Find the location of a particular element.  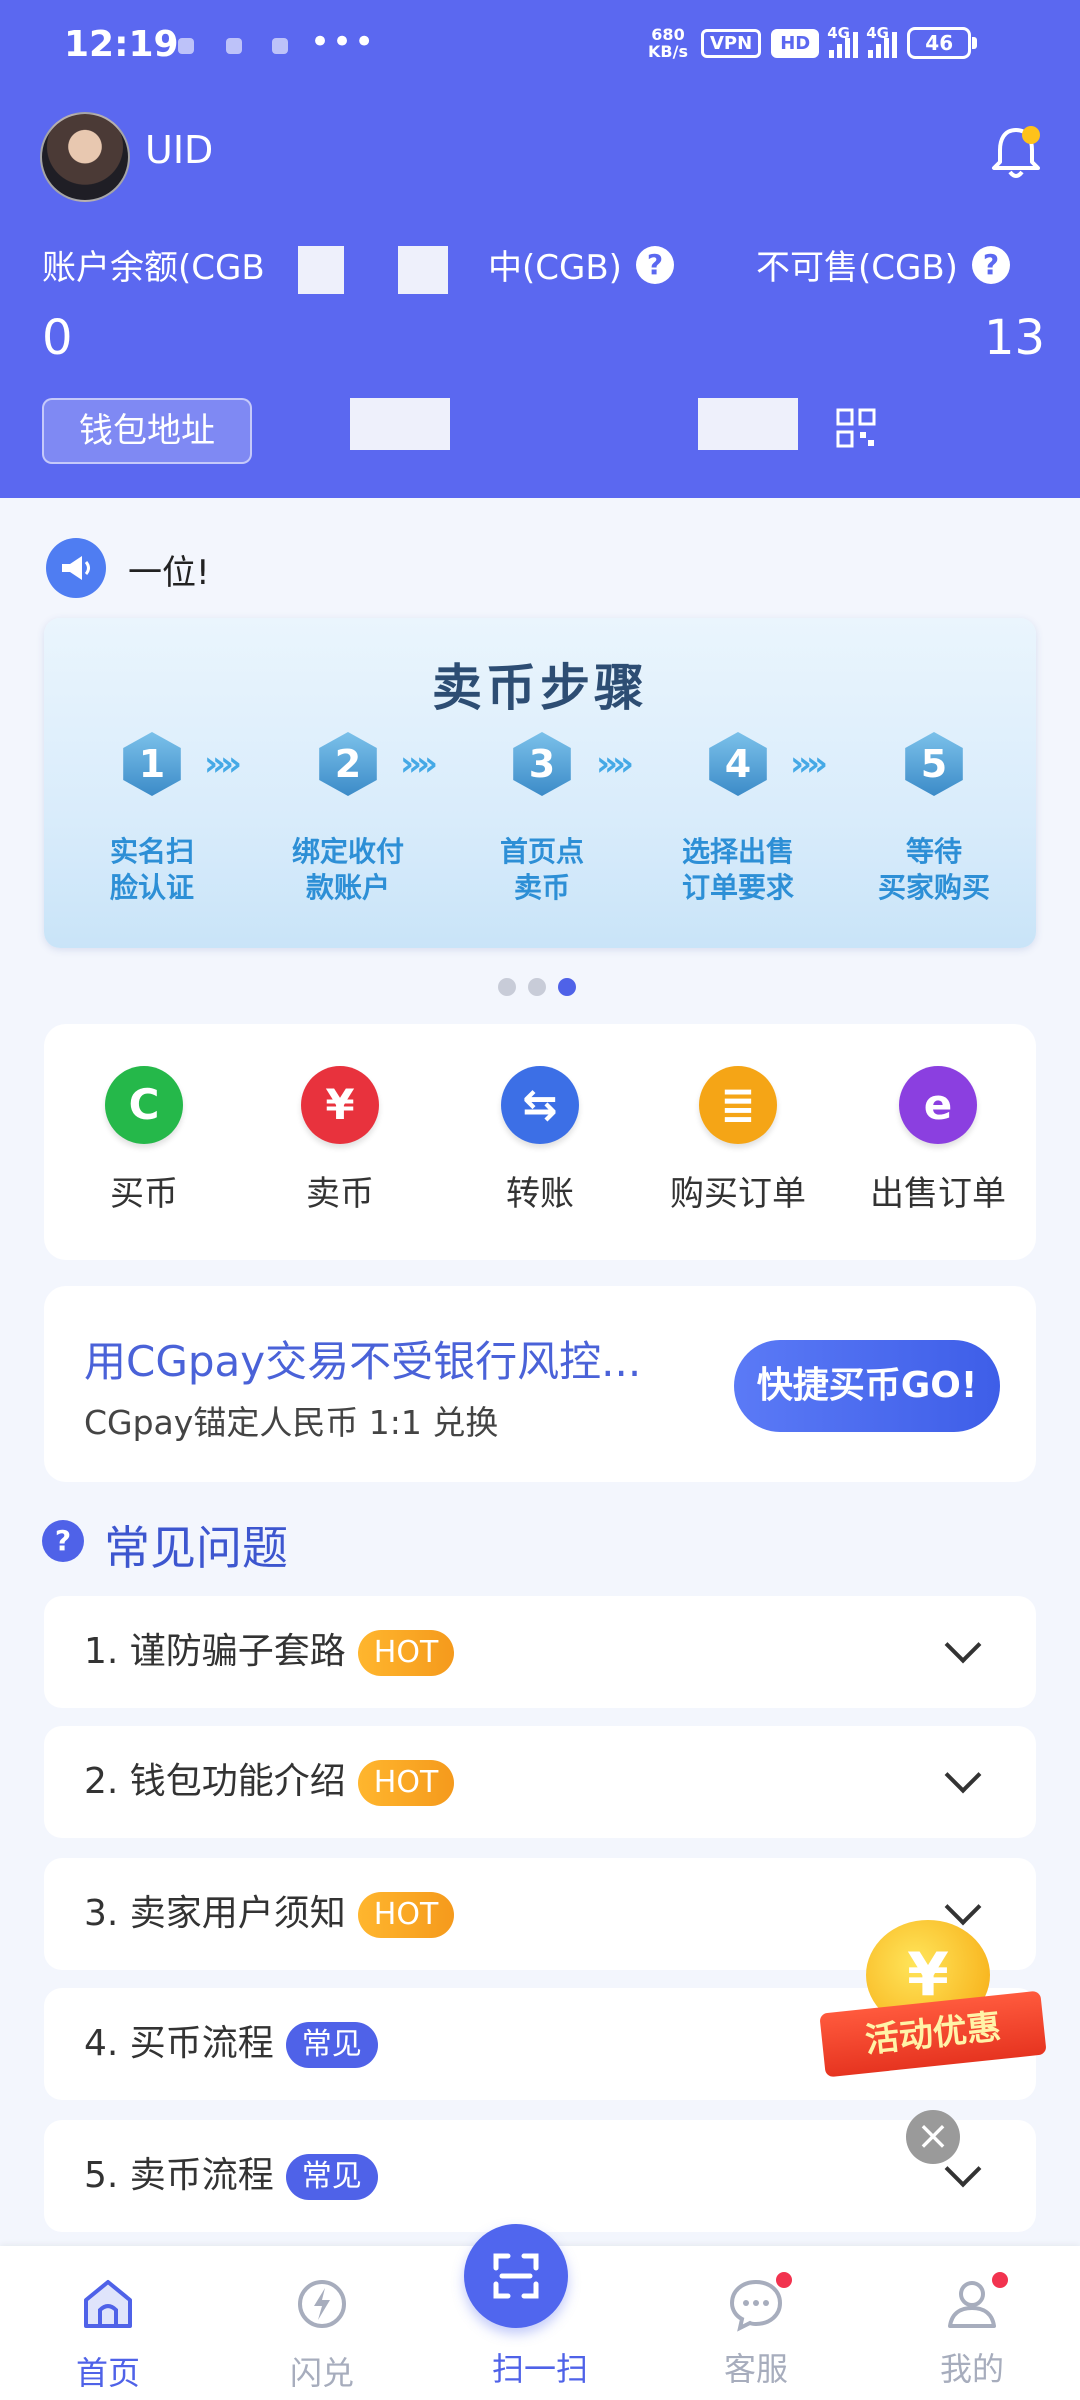

scan-button is located at coordinates (516, 2276).